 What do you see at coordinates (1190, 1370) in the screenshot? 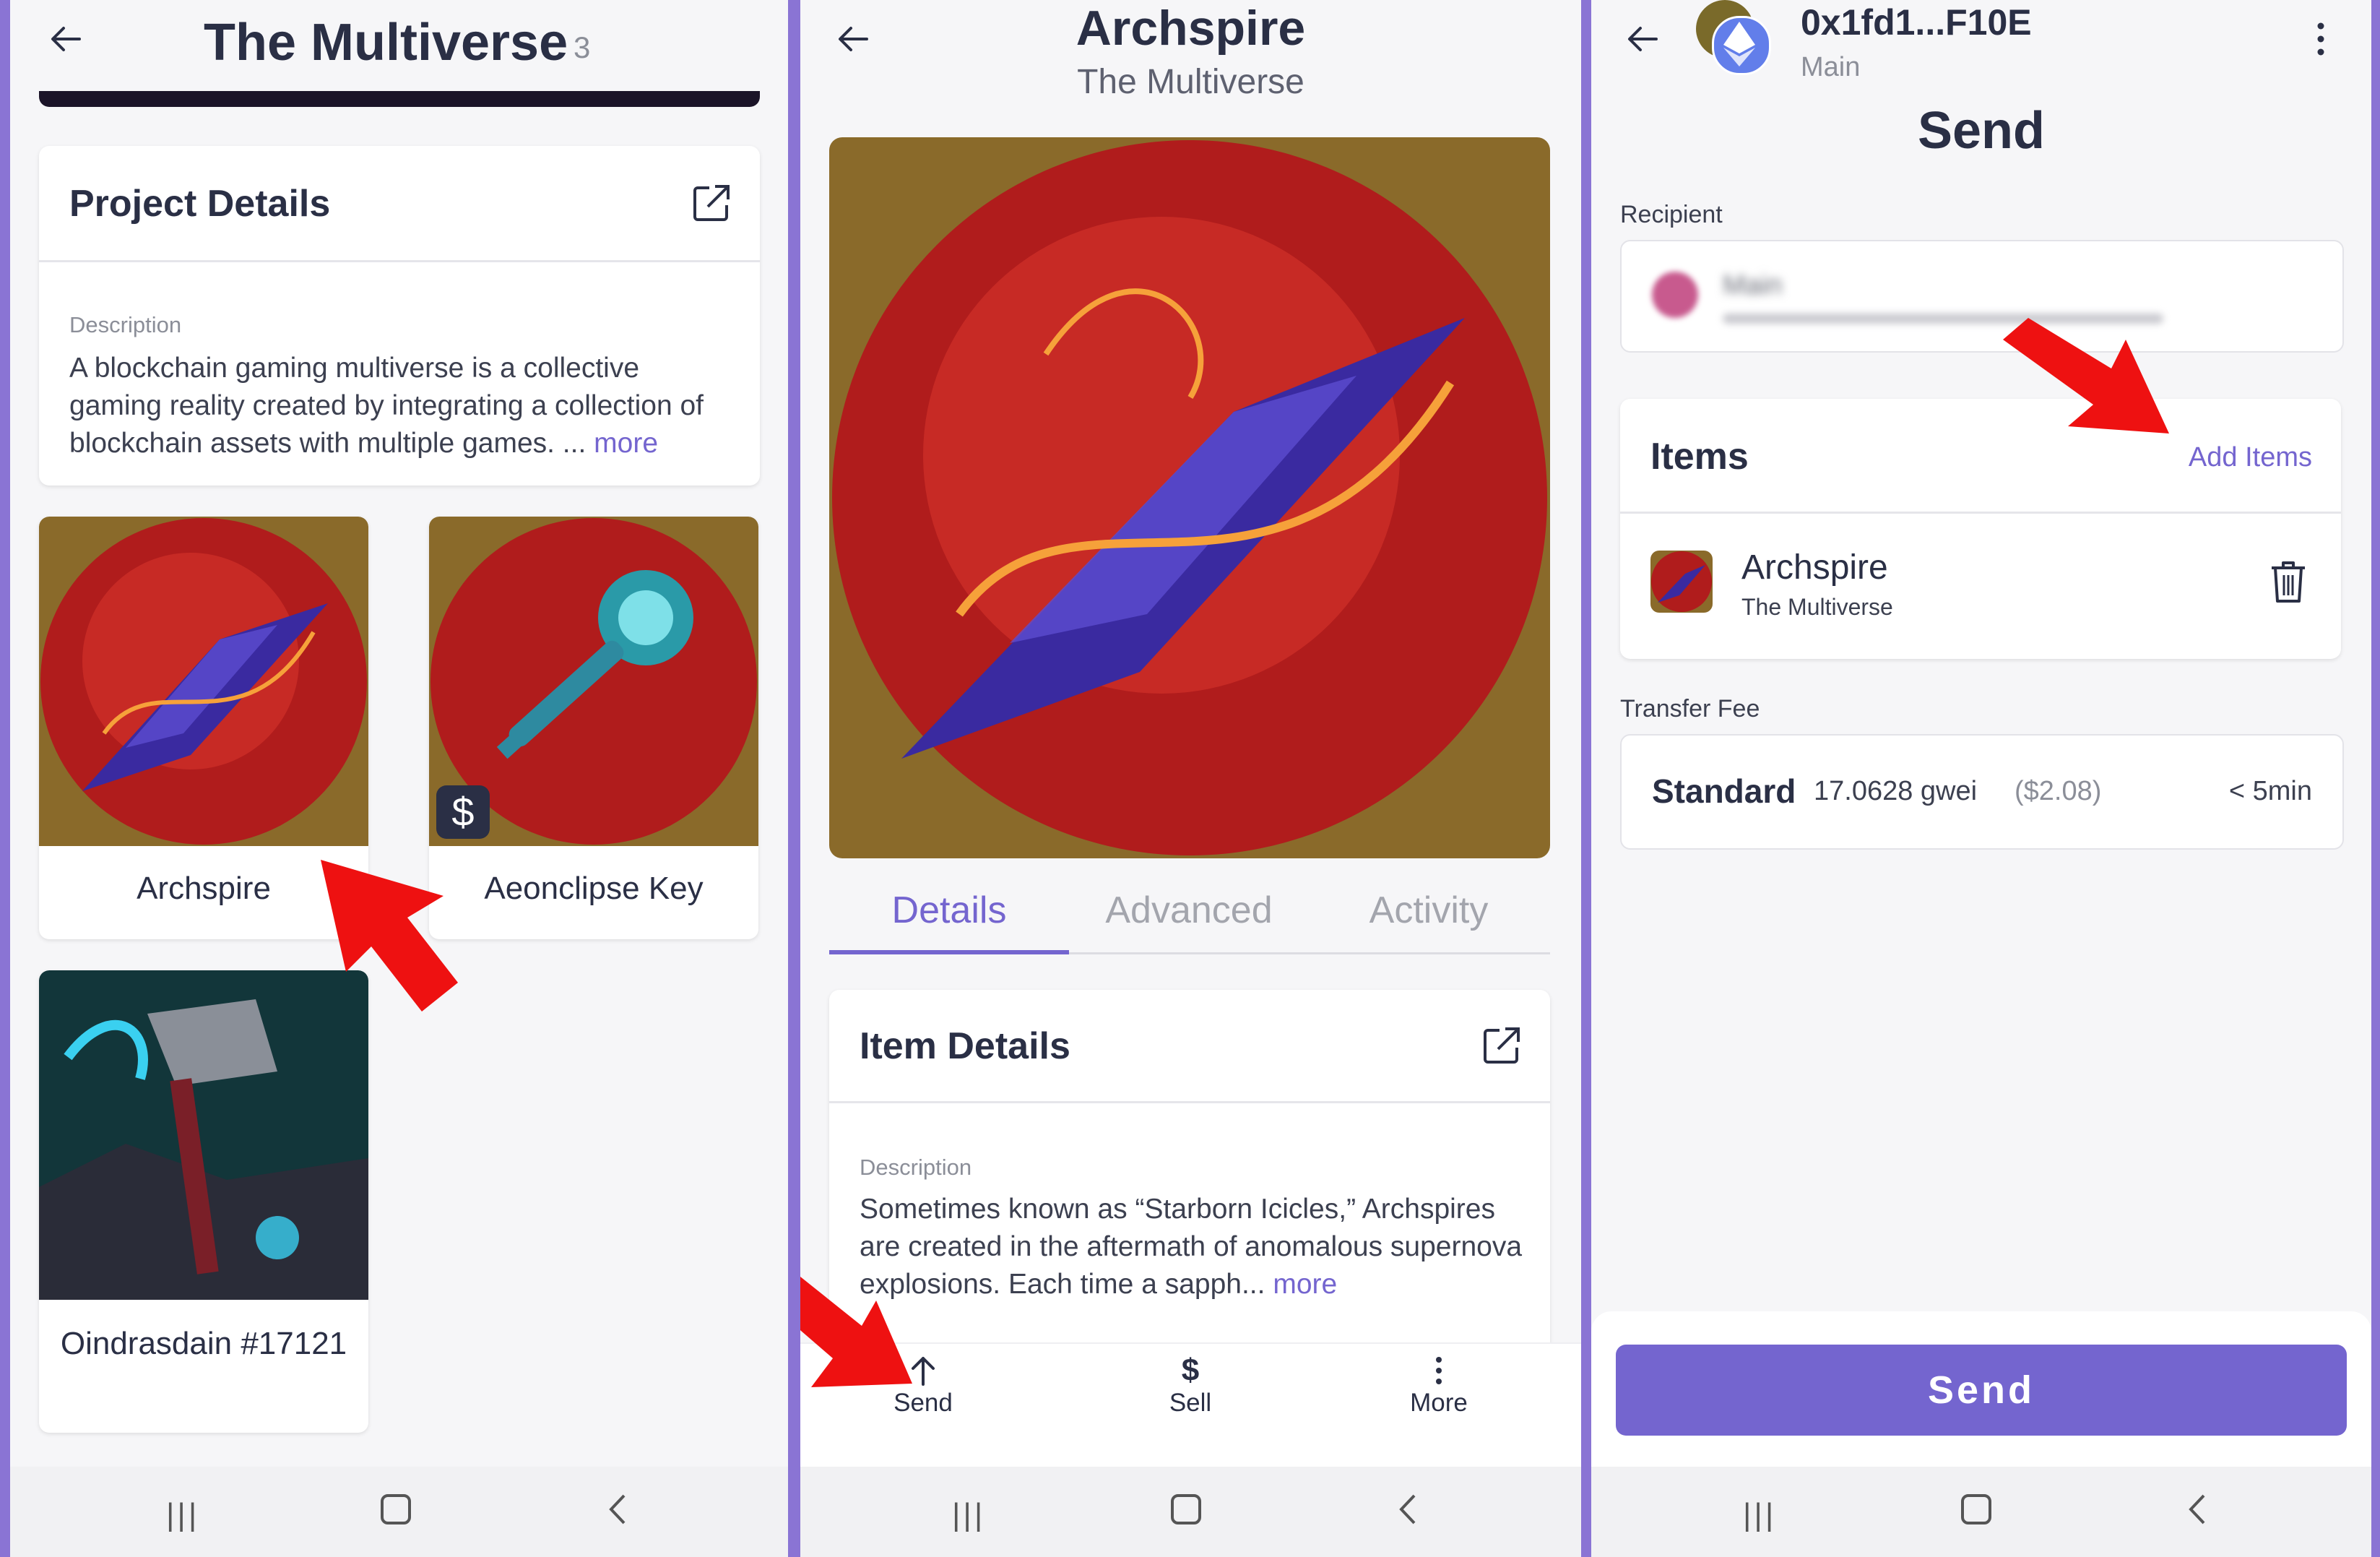
I see `dollar-icon: $` at bounding box center [1190, 1370].